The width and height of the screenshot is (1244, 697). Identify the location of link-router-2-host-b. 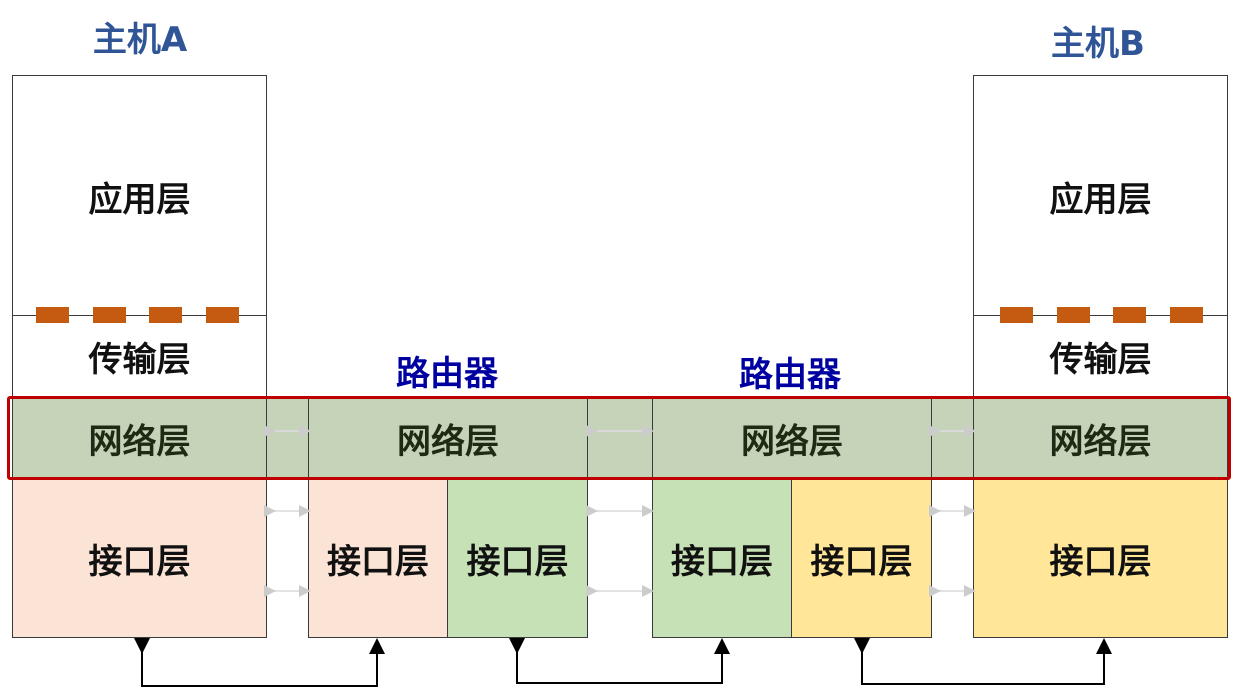
(983, 661).